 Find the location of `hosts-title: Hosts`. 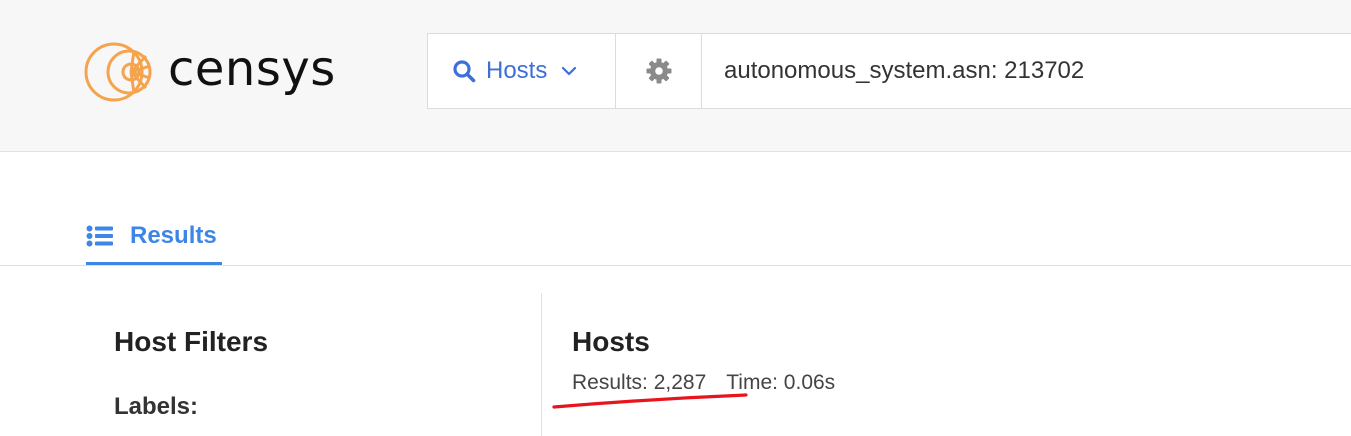

hosts-title: Hosts is located at coordinates (611, 341).